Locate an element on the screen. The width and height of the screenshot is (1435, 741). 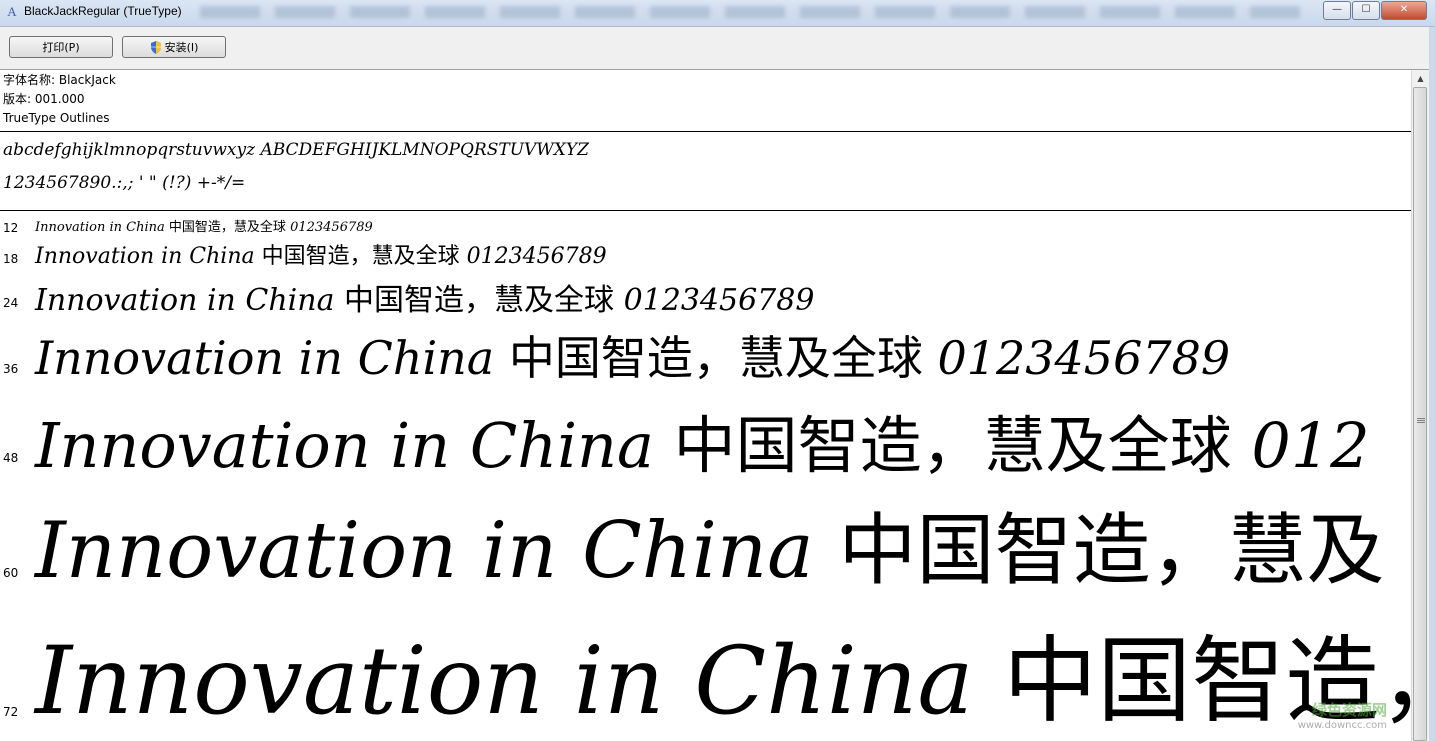
window-controls: — ☐ ✕ is located at coordinates (1374, 10).